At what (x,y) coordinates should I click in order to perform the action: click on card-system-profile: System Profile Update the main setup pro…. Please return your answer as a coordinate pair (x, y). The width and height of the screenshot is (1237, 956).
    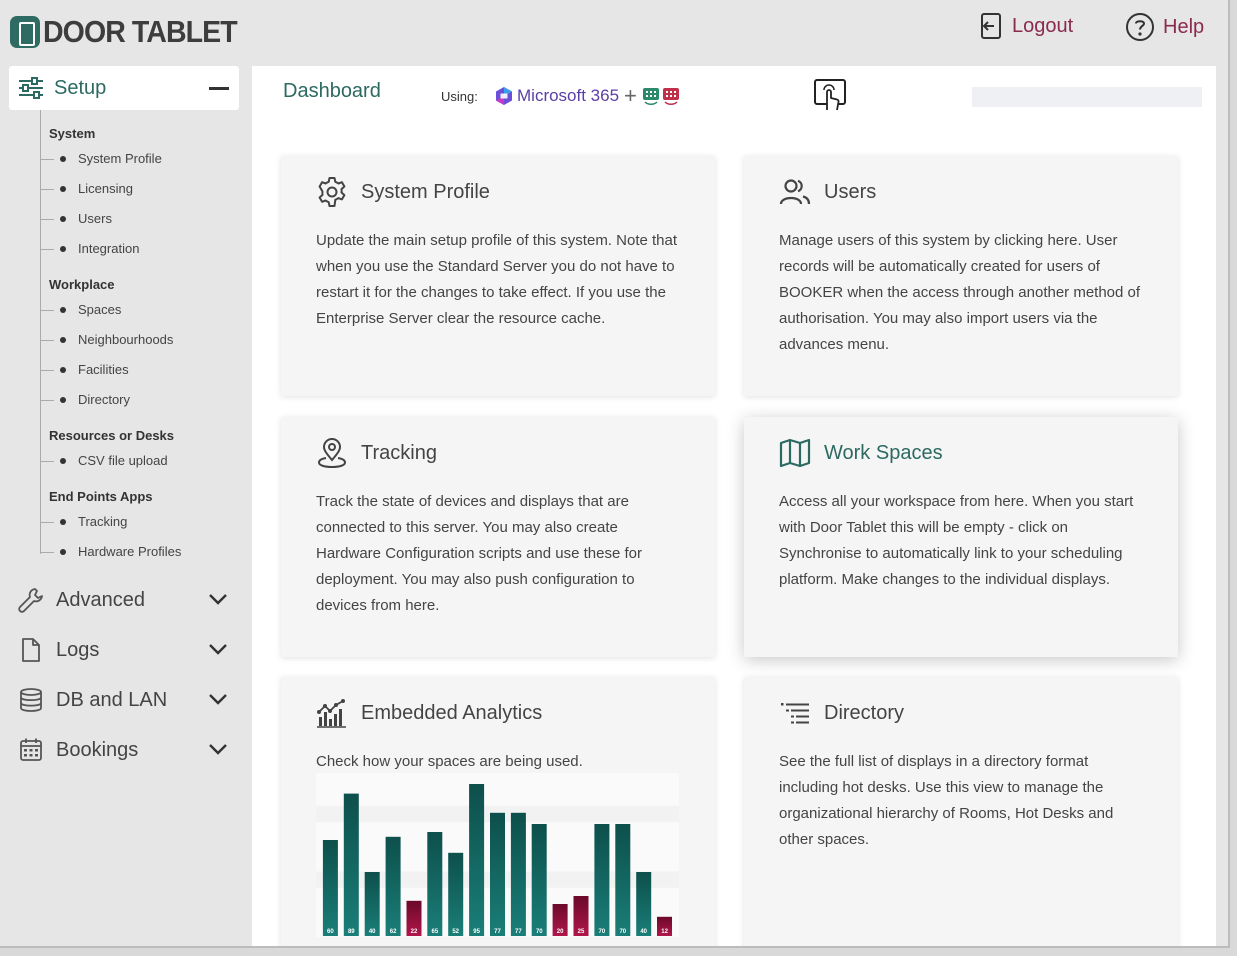
    Looking at the image, I should click on (498, 276).